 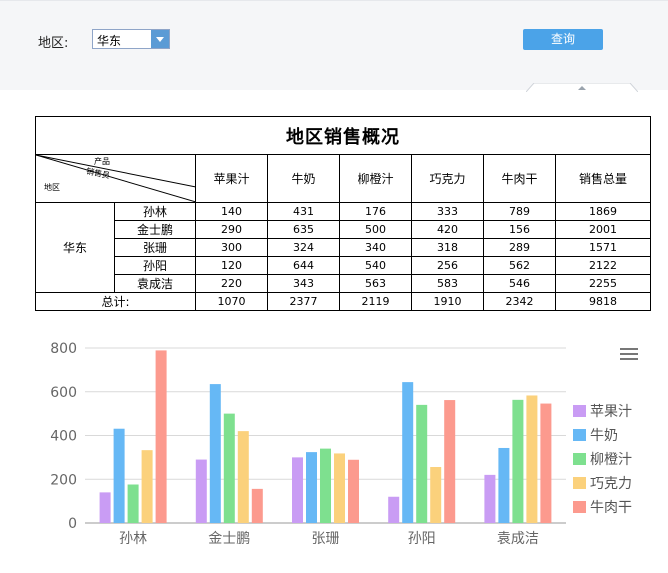 What do you see at coordinates (303, 265) in the screenshot?
I see `value-cell: 644` at bounding box center [303, 265].